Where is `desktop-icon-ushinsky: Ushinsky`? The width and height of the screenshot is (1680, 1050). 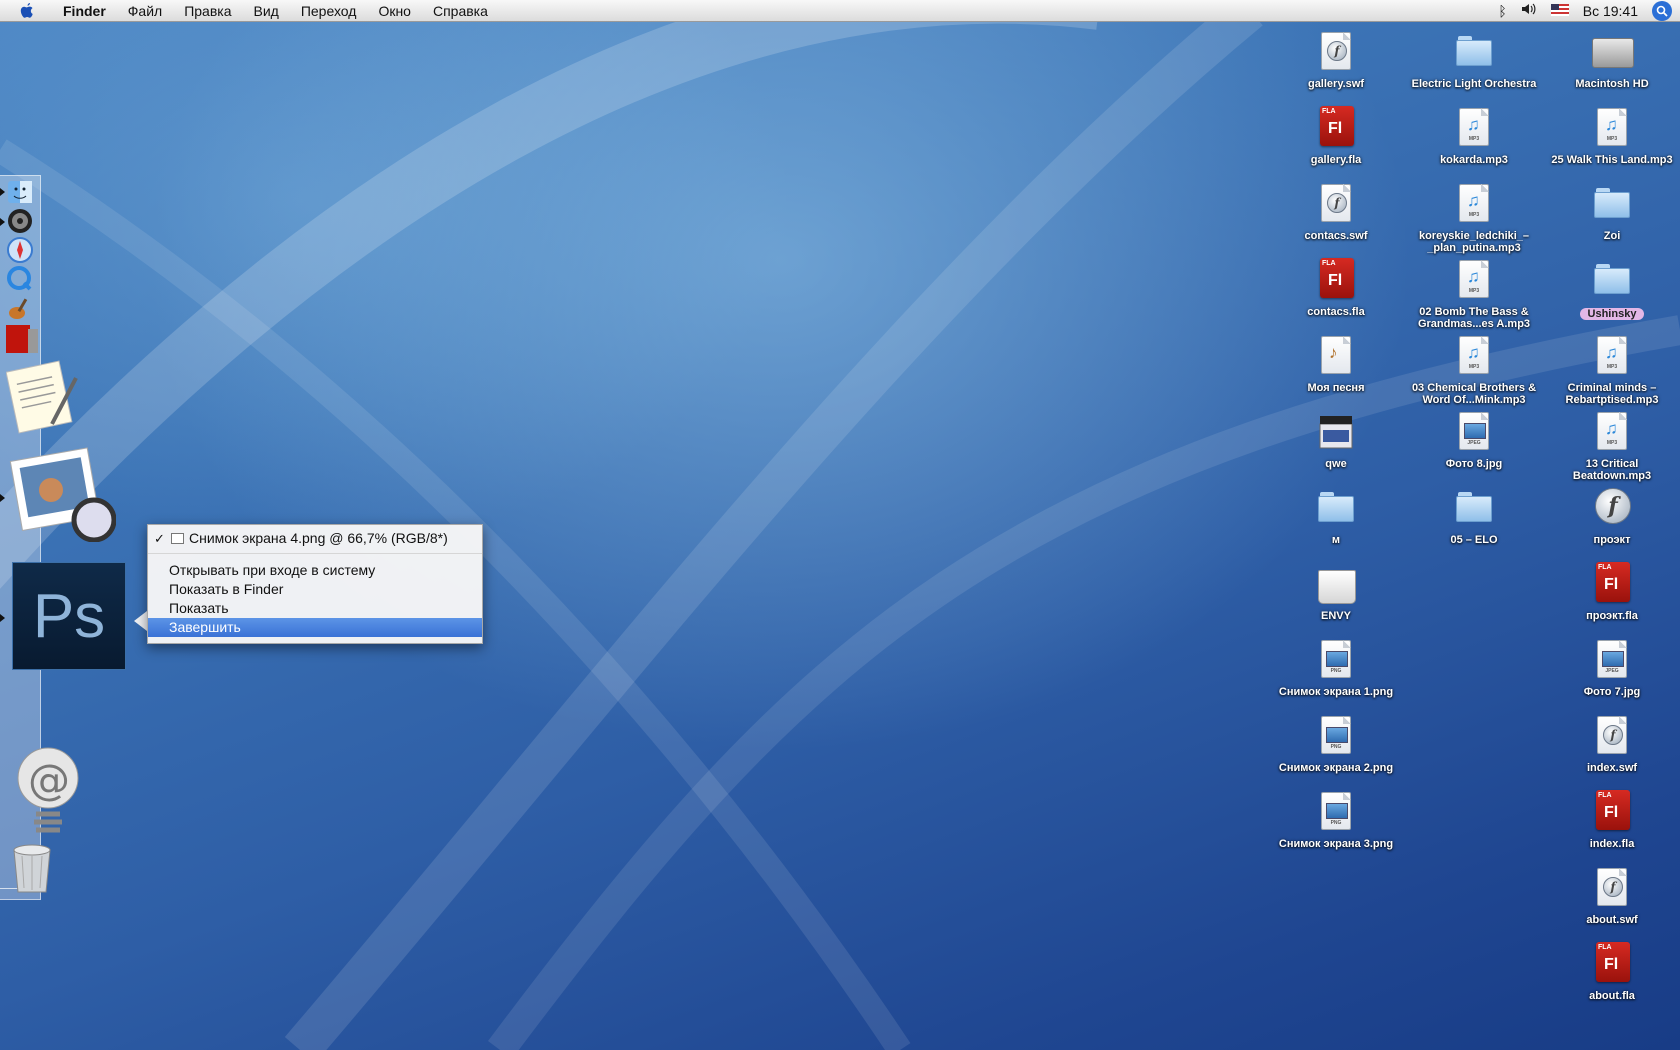 desktop-icon-ushinsky: Ushinsky is located at coordinates (1612, 289).